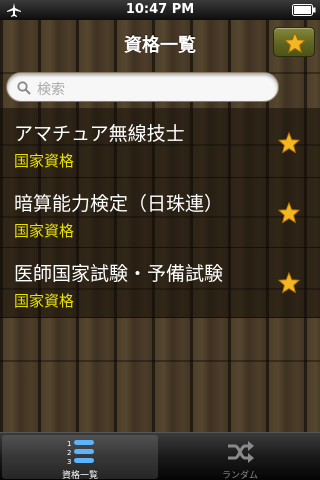  Describe the element at coordinates (160, 456) in the screenshot. I see `tab-bar: 1 2 3 資格一覧 ランダム` at that location.